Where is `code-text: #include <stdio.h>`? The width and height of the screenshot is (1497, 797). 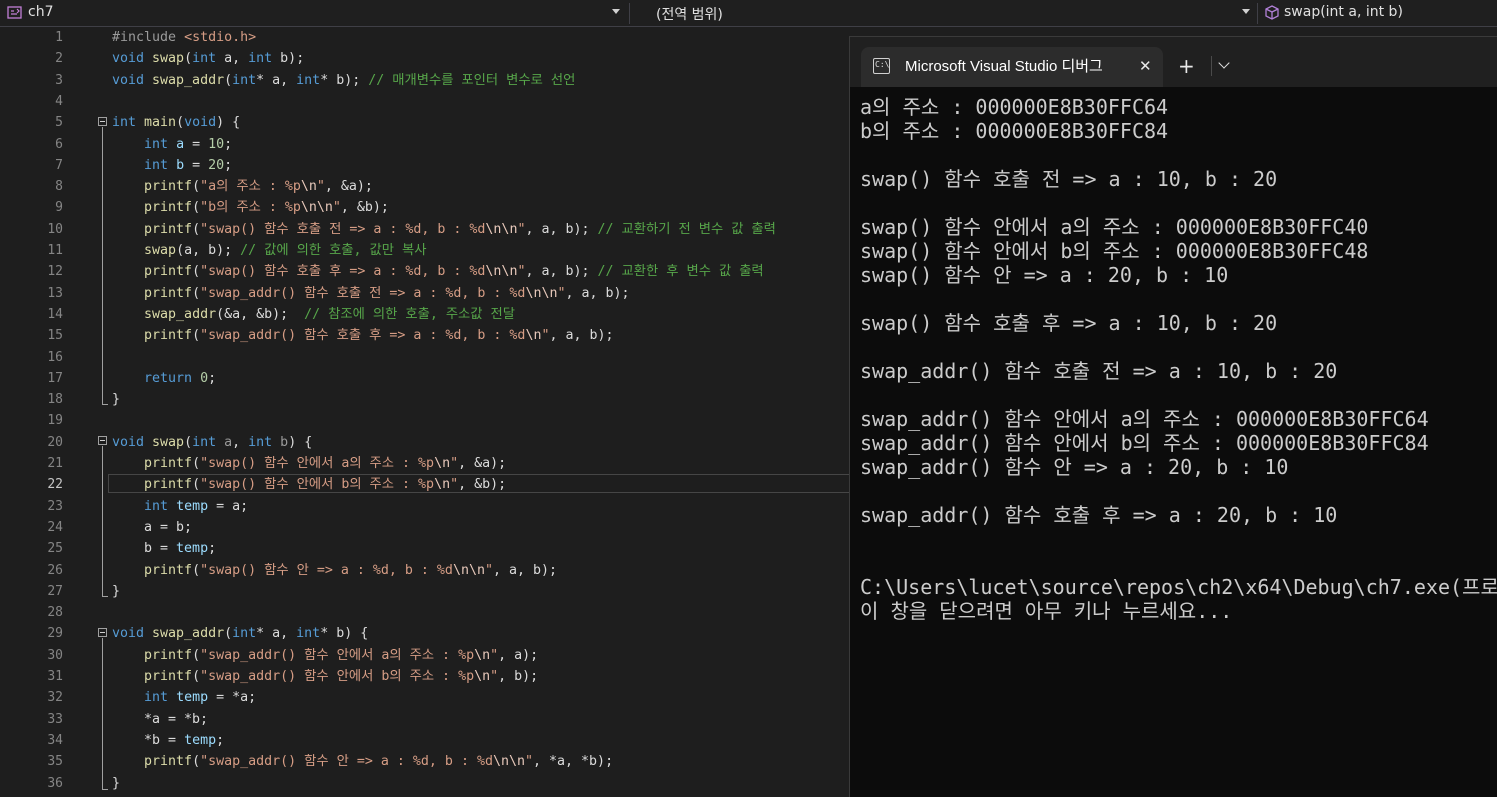 code-text: #include <stdio.h> is located at coordinates (184, 37).